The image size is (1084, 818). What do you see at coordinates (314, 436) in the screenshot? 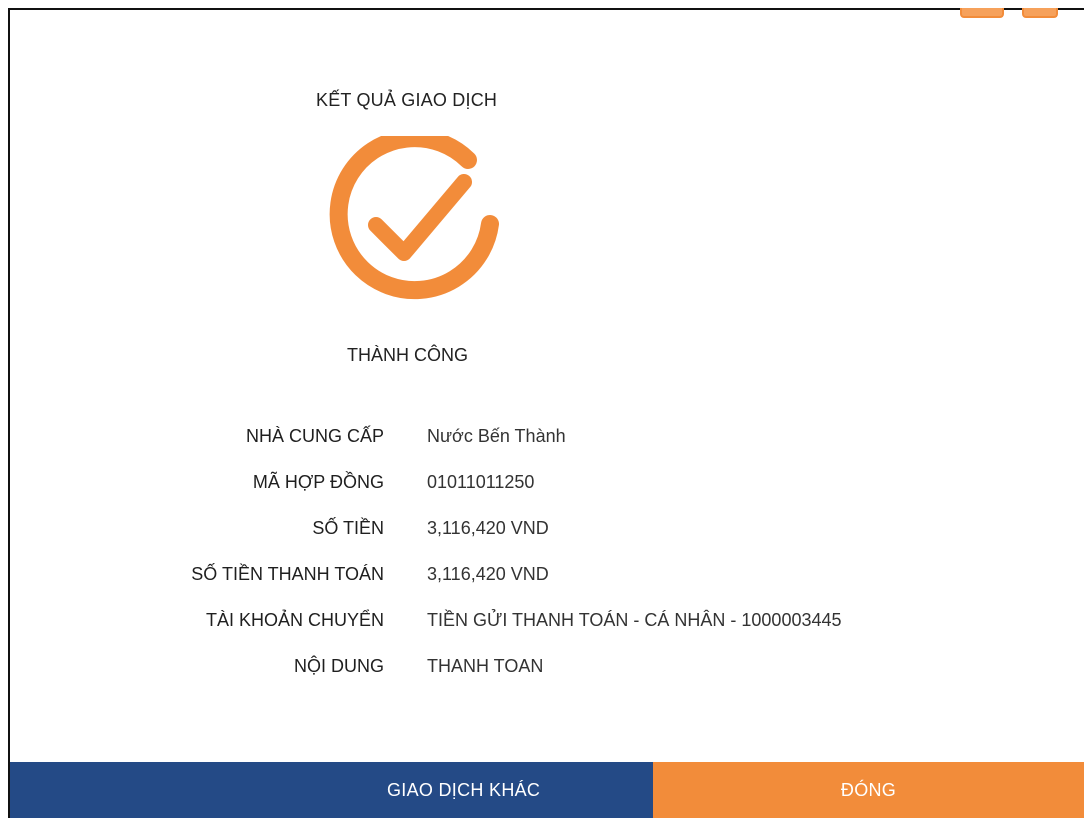
I see `detail-label: NHÀ CUNG CẤP` at bounding box center [314, 436].